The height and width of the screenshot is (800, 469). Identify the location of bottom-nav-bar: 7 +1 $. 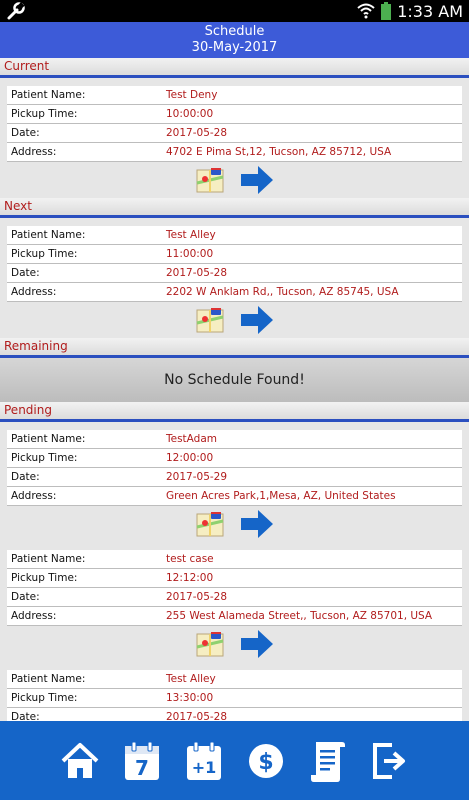
(234, 760).